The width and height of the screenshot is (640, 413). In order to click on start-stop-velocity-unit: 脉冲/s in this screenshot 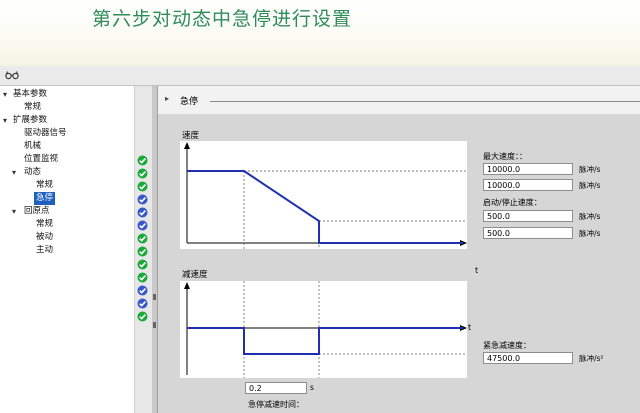, I will do `click(590, 216)`.